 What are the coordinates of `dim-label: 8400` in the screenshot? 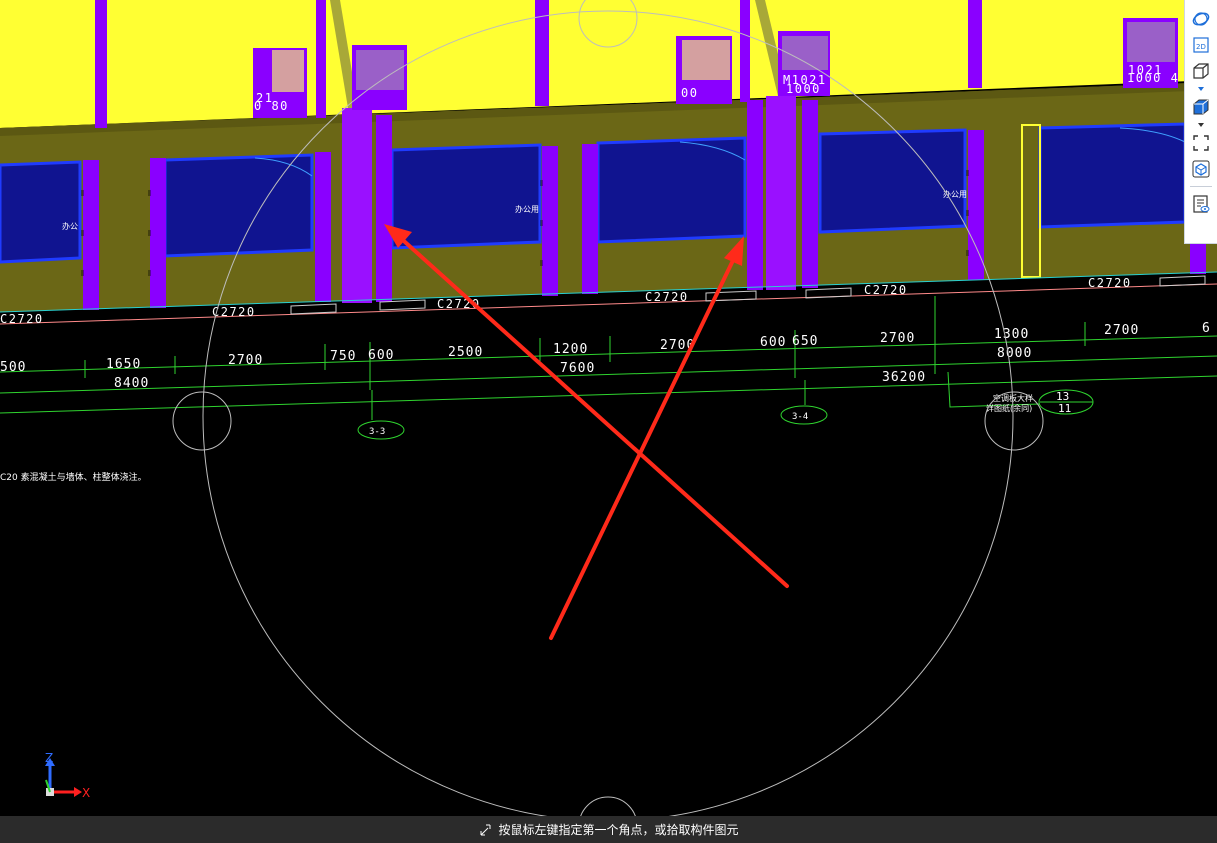 It's located at (131, 383).